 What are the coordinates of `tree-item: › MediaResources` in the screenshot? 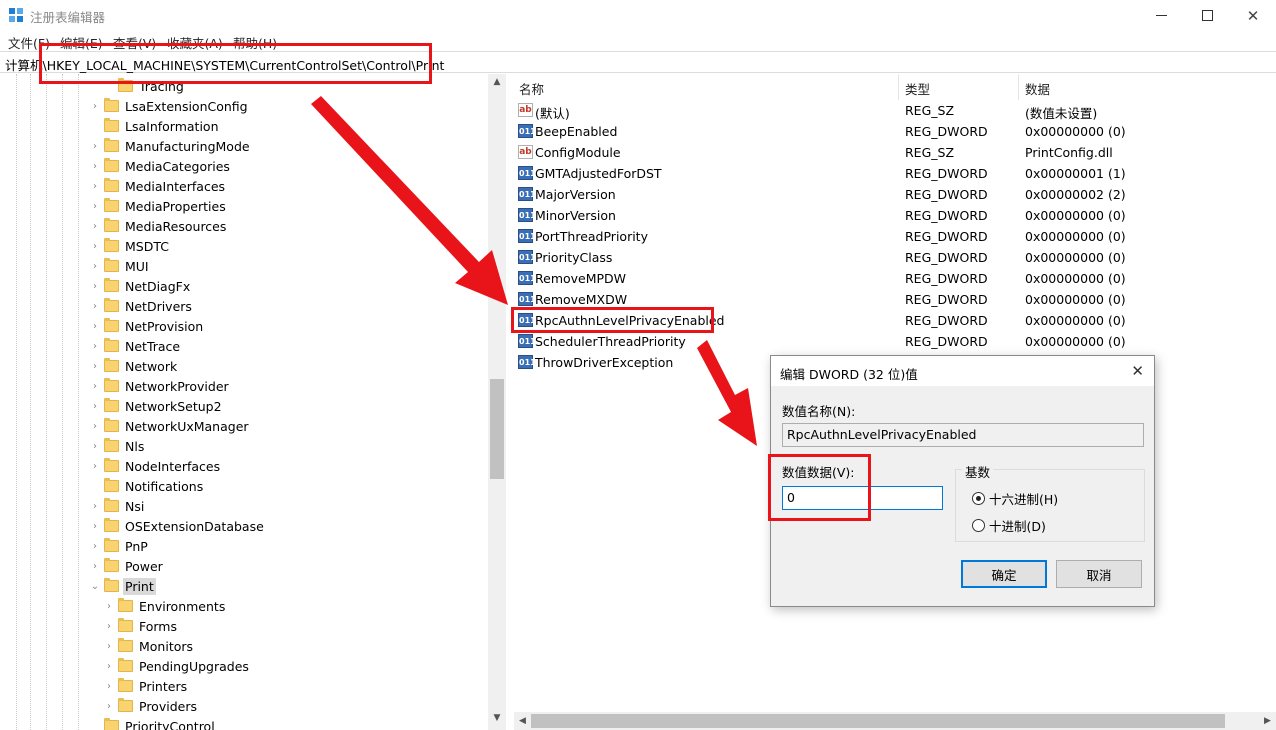 It's located at (158, 226).